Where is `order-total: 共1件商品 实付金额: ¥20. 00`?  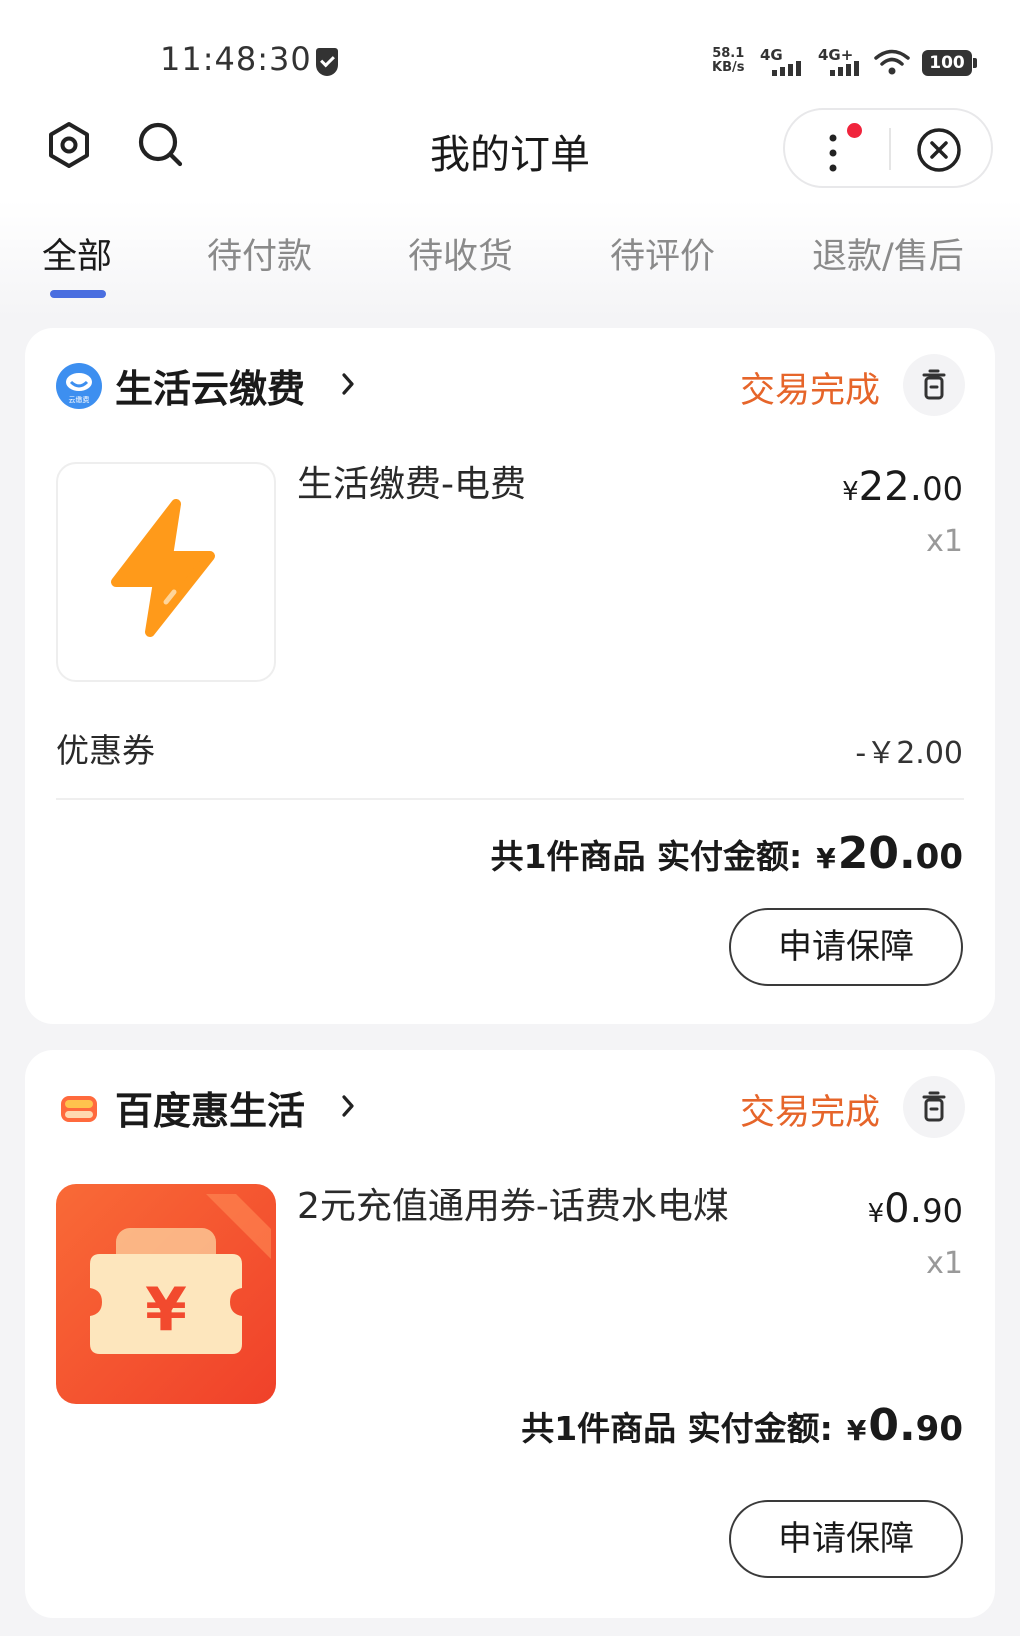 order-total: 共1件商品 实付金额: ¥20. 00 is located at coordinates (727, 853).